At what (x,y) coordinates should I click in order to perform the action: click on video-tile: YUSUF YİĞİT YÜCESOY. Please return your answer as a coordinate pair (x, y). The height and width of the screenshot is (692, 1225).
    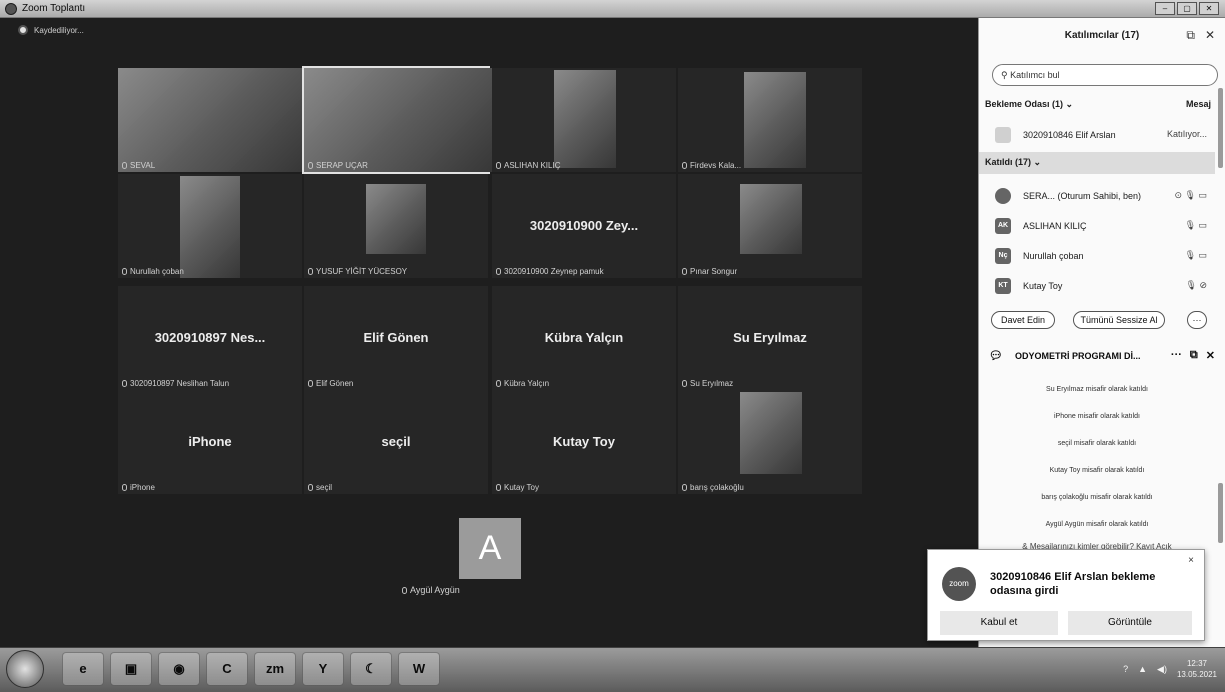
    Looking at the image, I should click on (396, 226).